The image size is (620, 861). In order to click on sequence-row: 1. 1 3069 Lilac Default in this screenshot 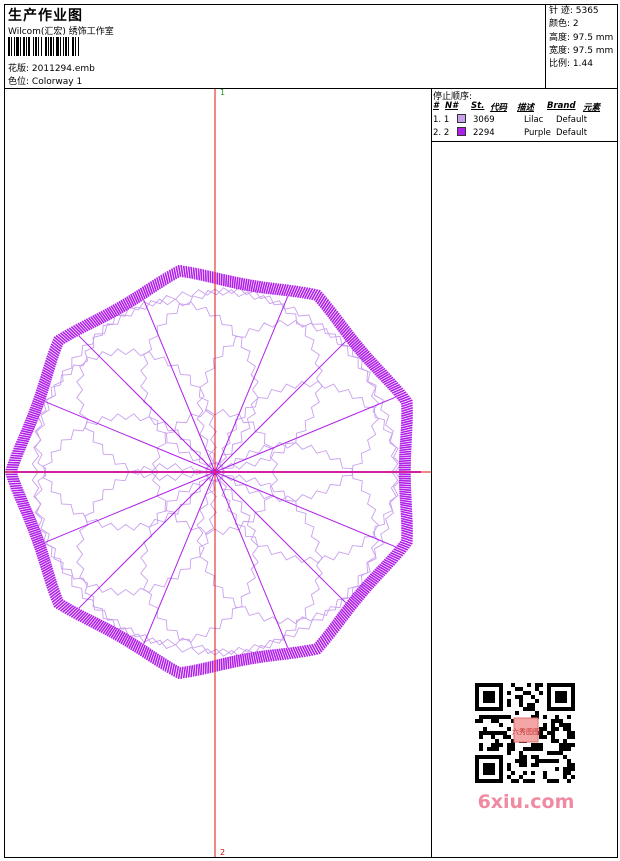, I will do `click(525, 119)`.